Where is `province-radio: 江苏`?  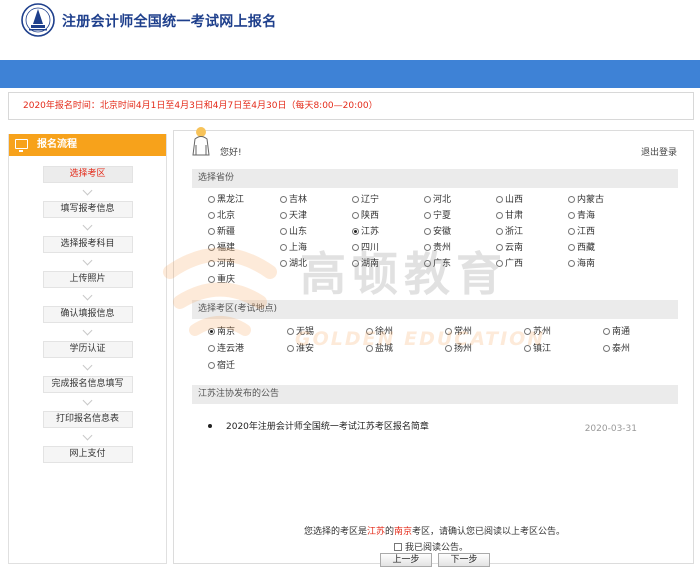 province-radio: 江苏 is located at coordinates (365, 232).